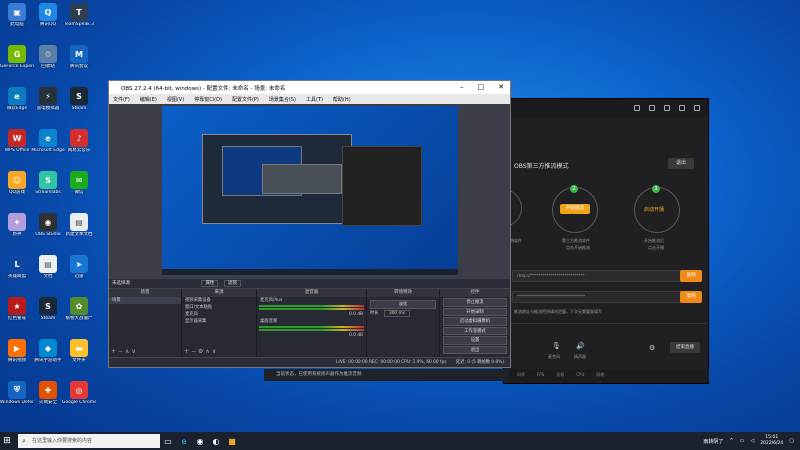 The image size is (800, 450). Describe the element at coordinates (17, 57) in the screenshot. I see `desktop-icon: GGeForce Experience` at that location.